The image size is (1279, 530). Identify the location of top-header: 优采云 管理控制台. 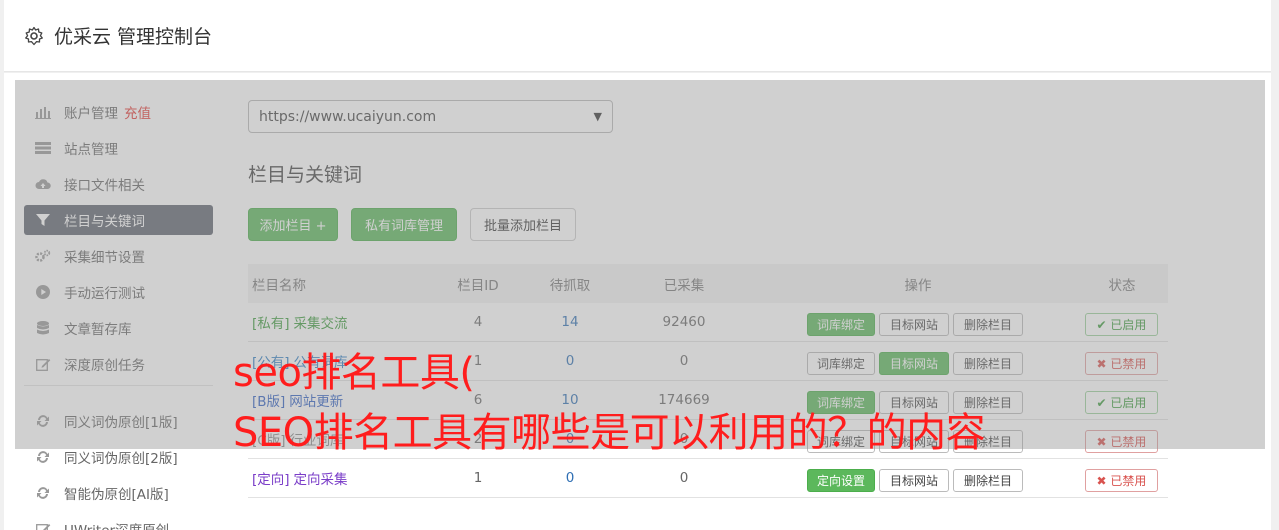
(637, 36).